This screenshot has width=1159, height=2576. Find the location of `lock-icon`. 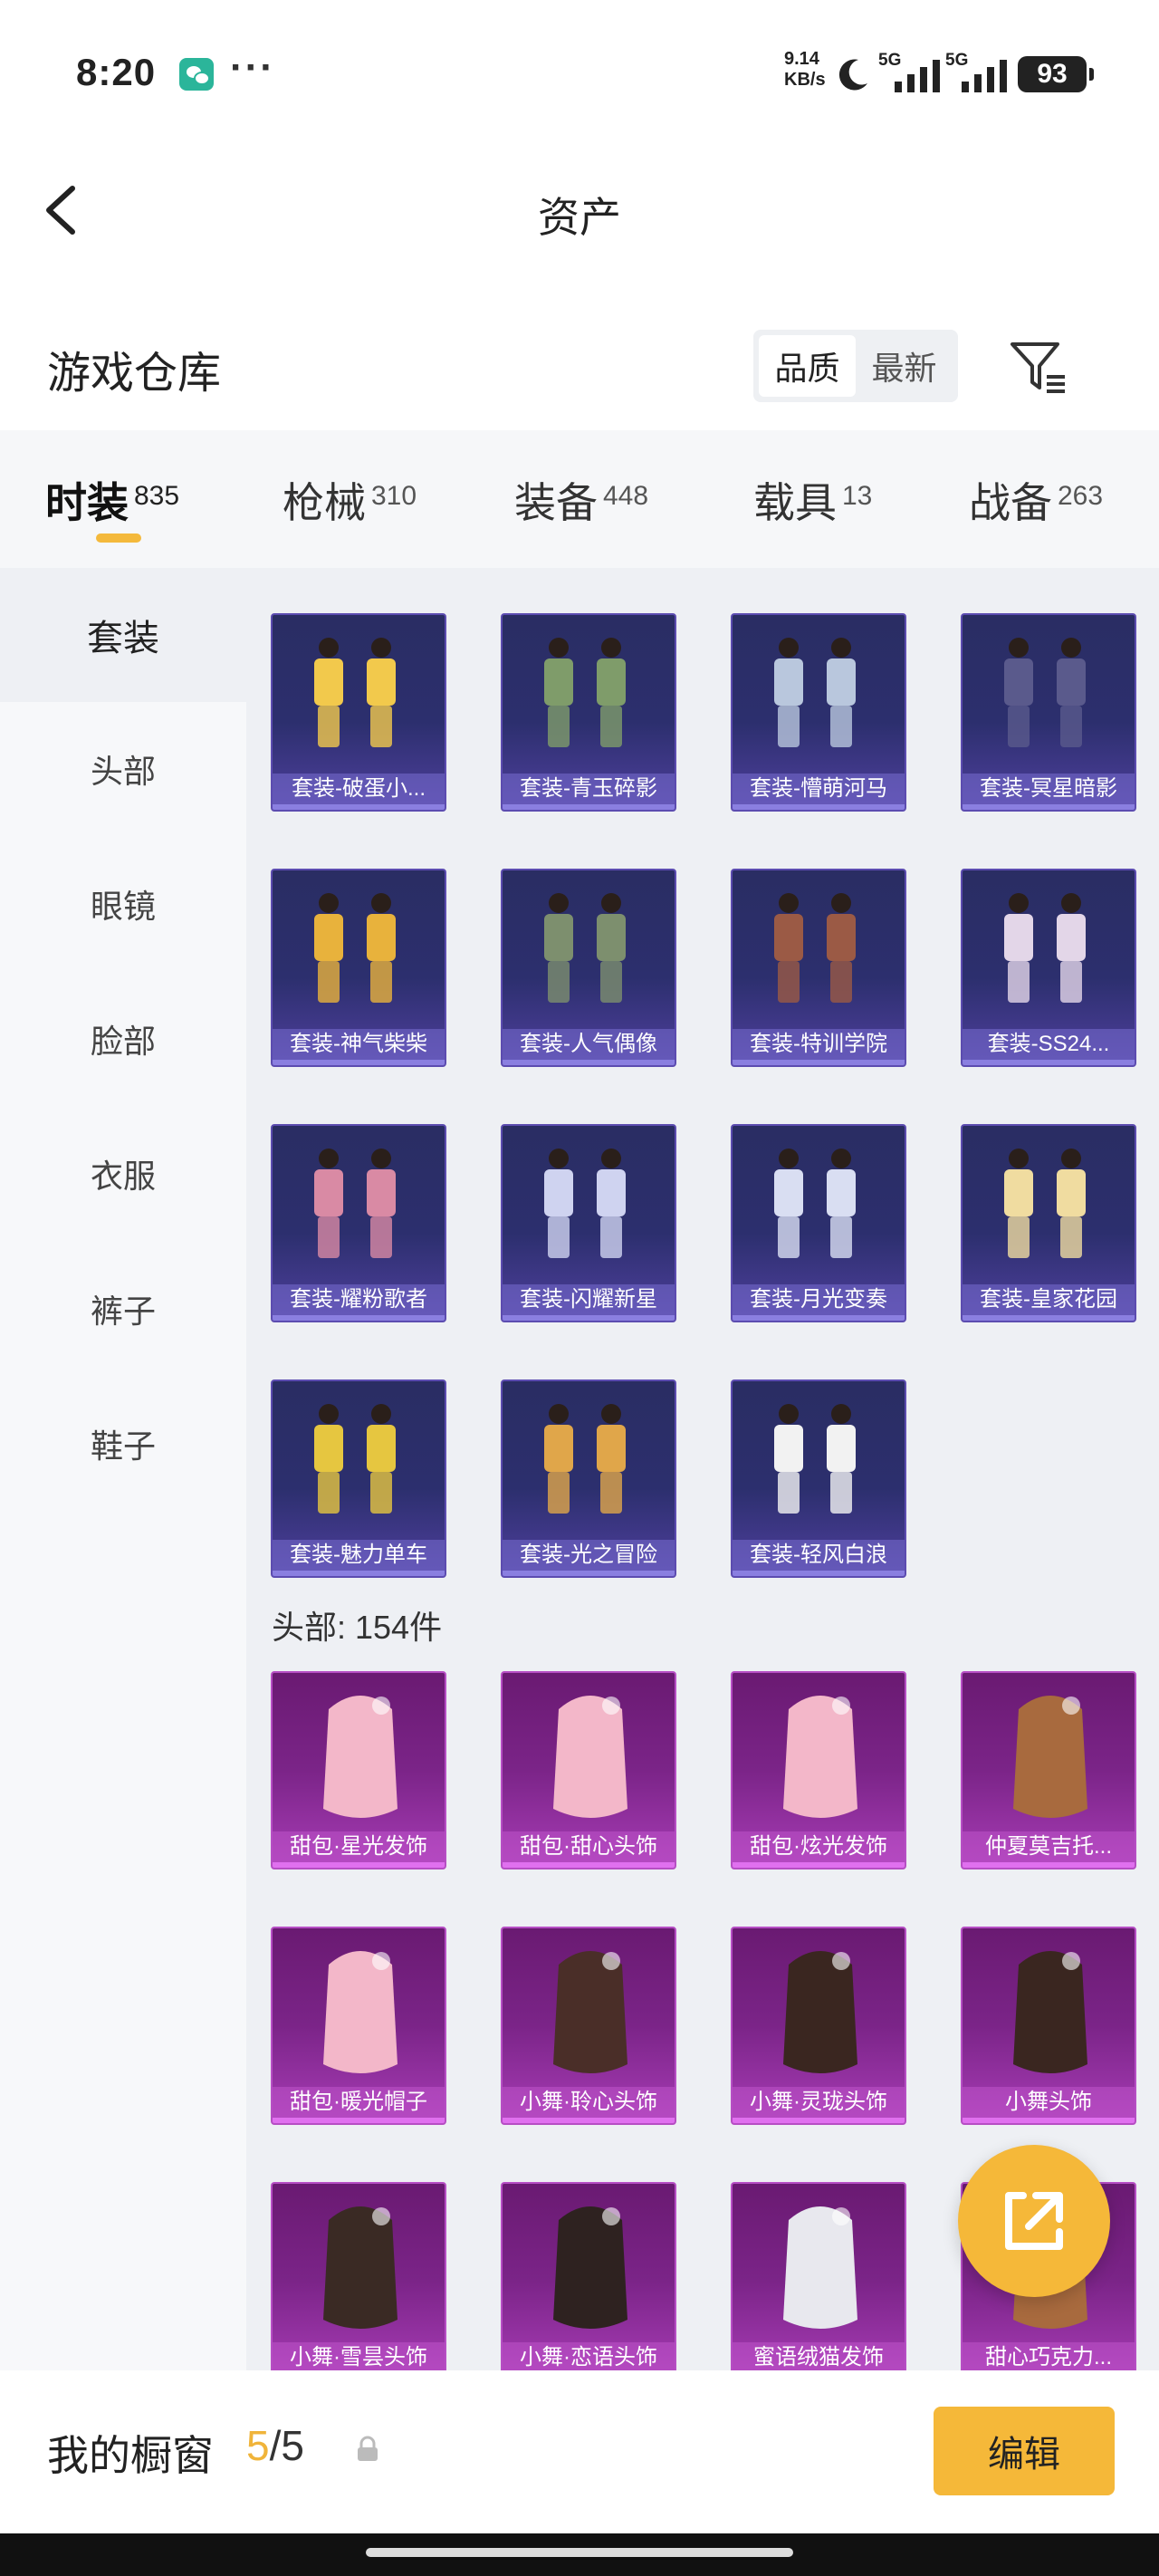

lock-icon is located at coordinates (368, 2448).